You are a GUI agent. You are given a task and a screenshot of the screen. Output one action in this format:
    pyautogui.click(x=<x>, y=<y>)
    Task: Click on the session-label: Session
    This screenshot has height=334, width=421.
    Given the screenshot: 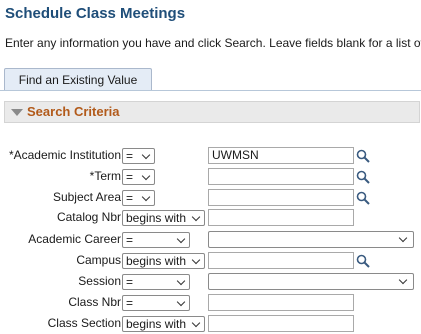 What is the action you would take?
    pyautogui.click(x=99, y=281)
    